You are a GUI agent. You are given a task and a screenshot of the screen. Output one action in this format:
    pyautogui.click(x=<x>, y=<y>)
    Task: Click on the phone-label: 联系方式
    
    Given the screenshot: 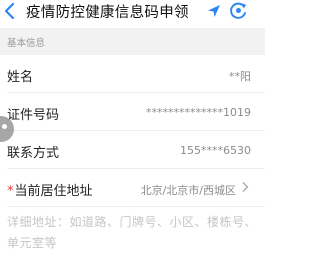 What is the action you would take?
    pyautogui.click(x=33, y=153)
    